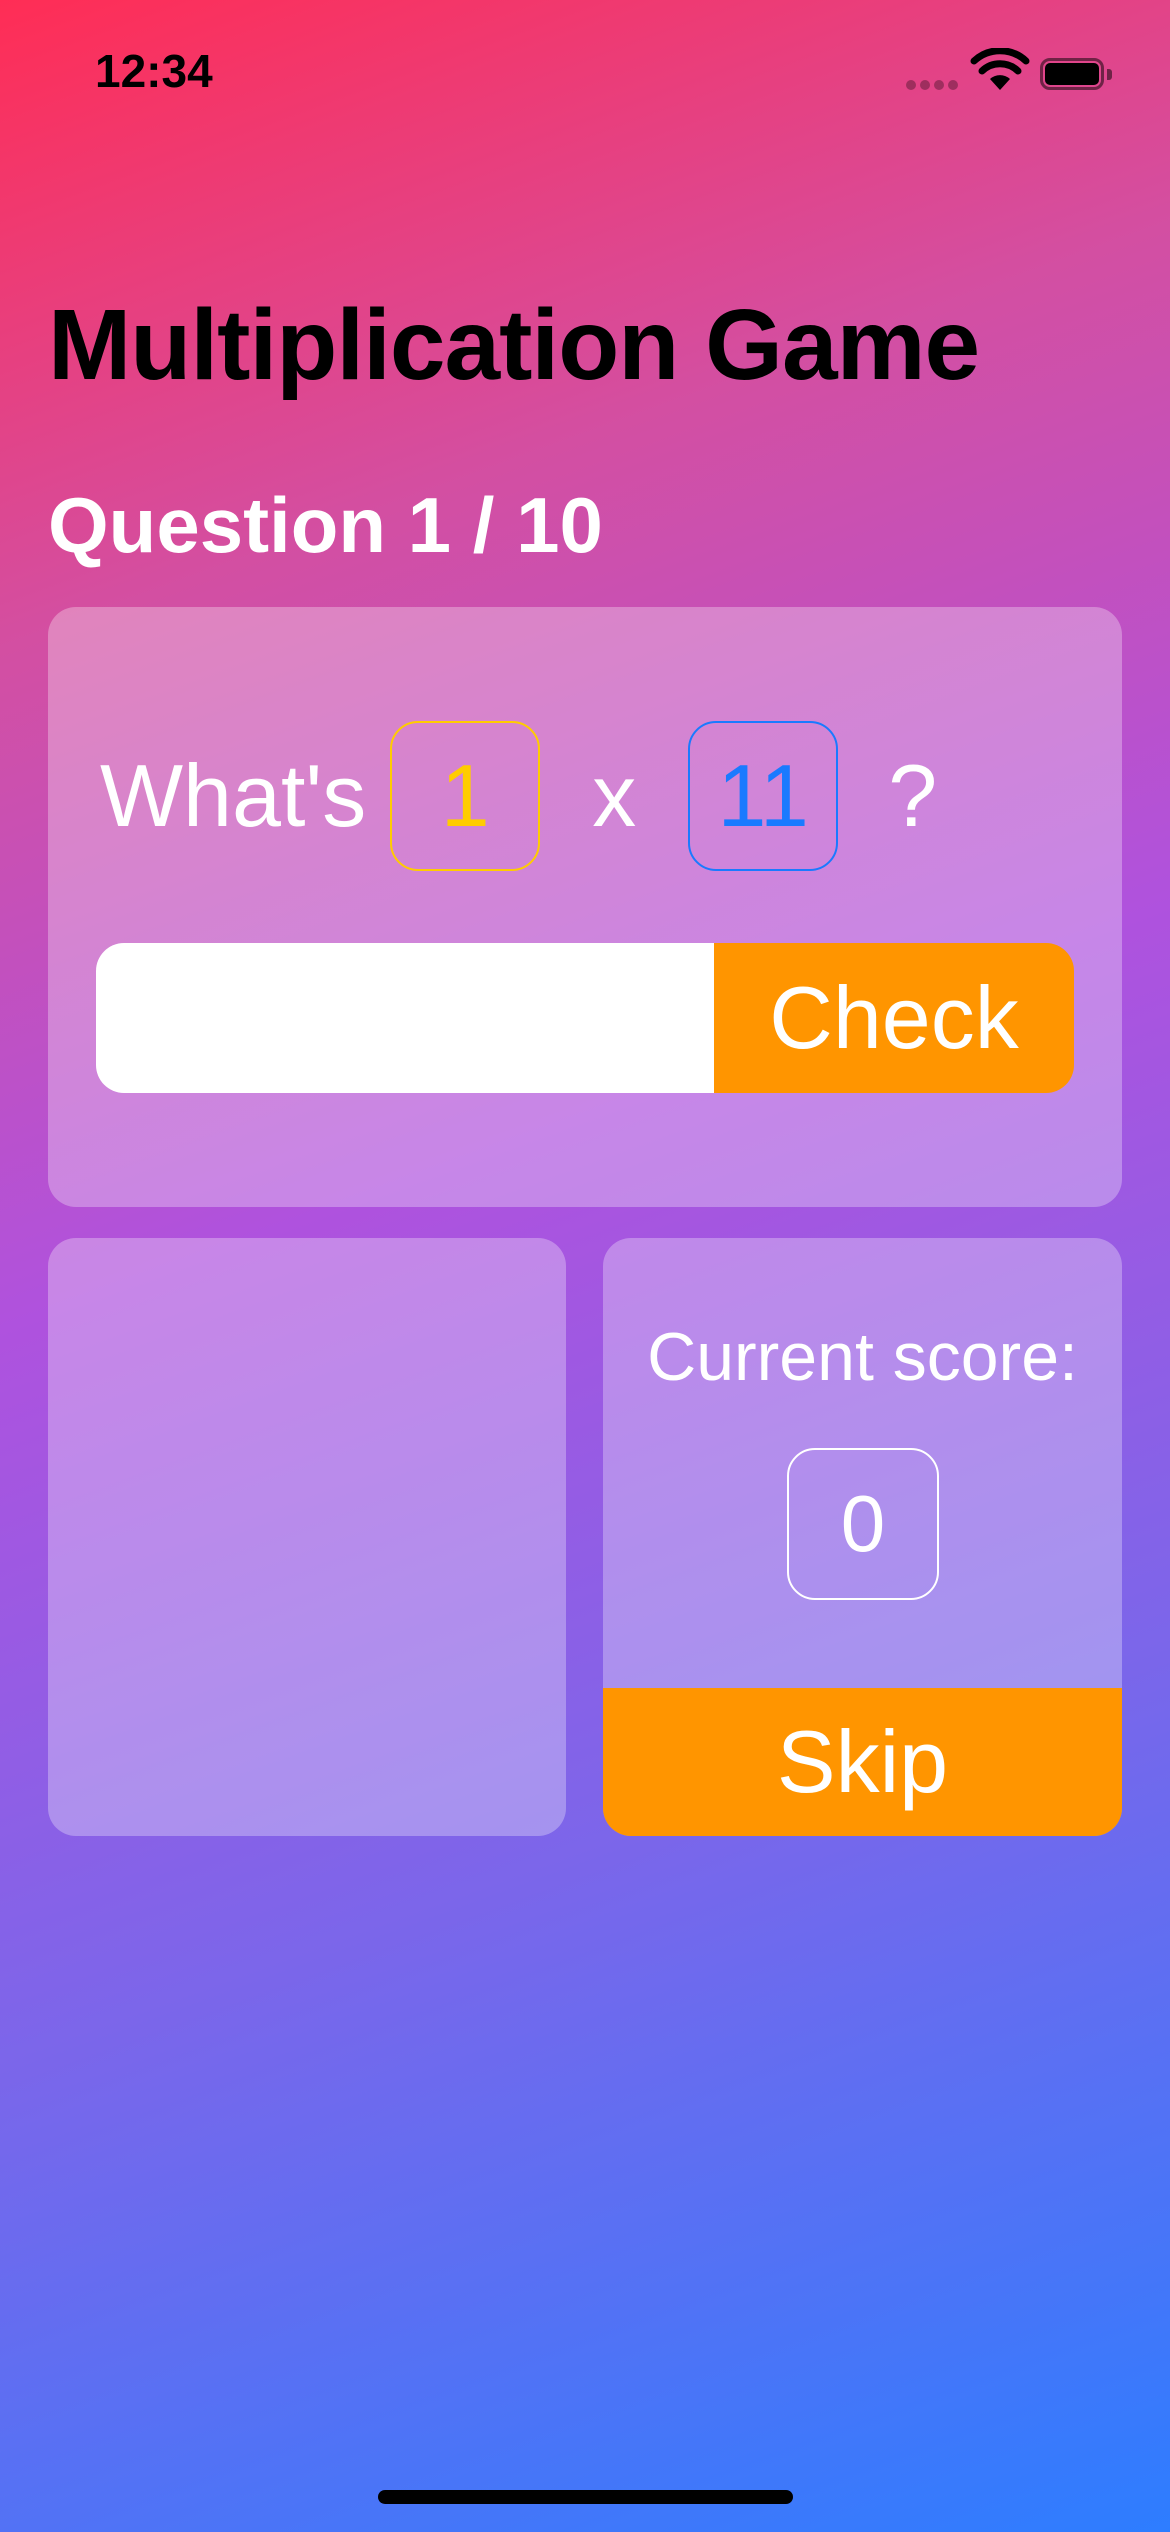 Image resolution: width=1170 pixels, height=2532 pixels. Describe the element at coordinates (307, 1537) in the screenshot. I see `feedback-panel` at that location.